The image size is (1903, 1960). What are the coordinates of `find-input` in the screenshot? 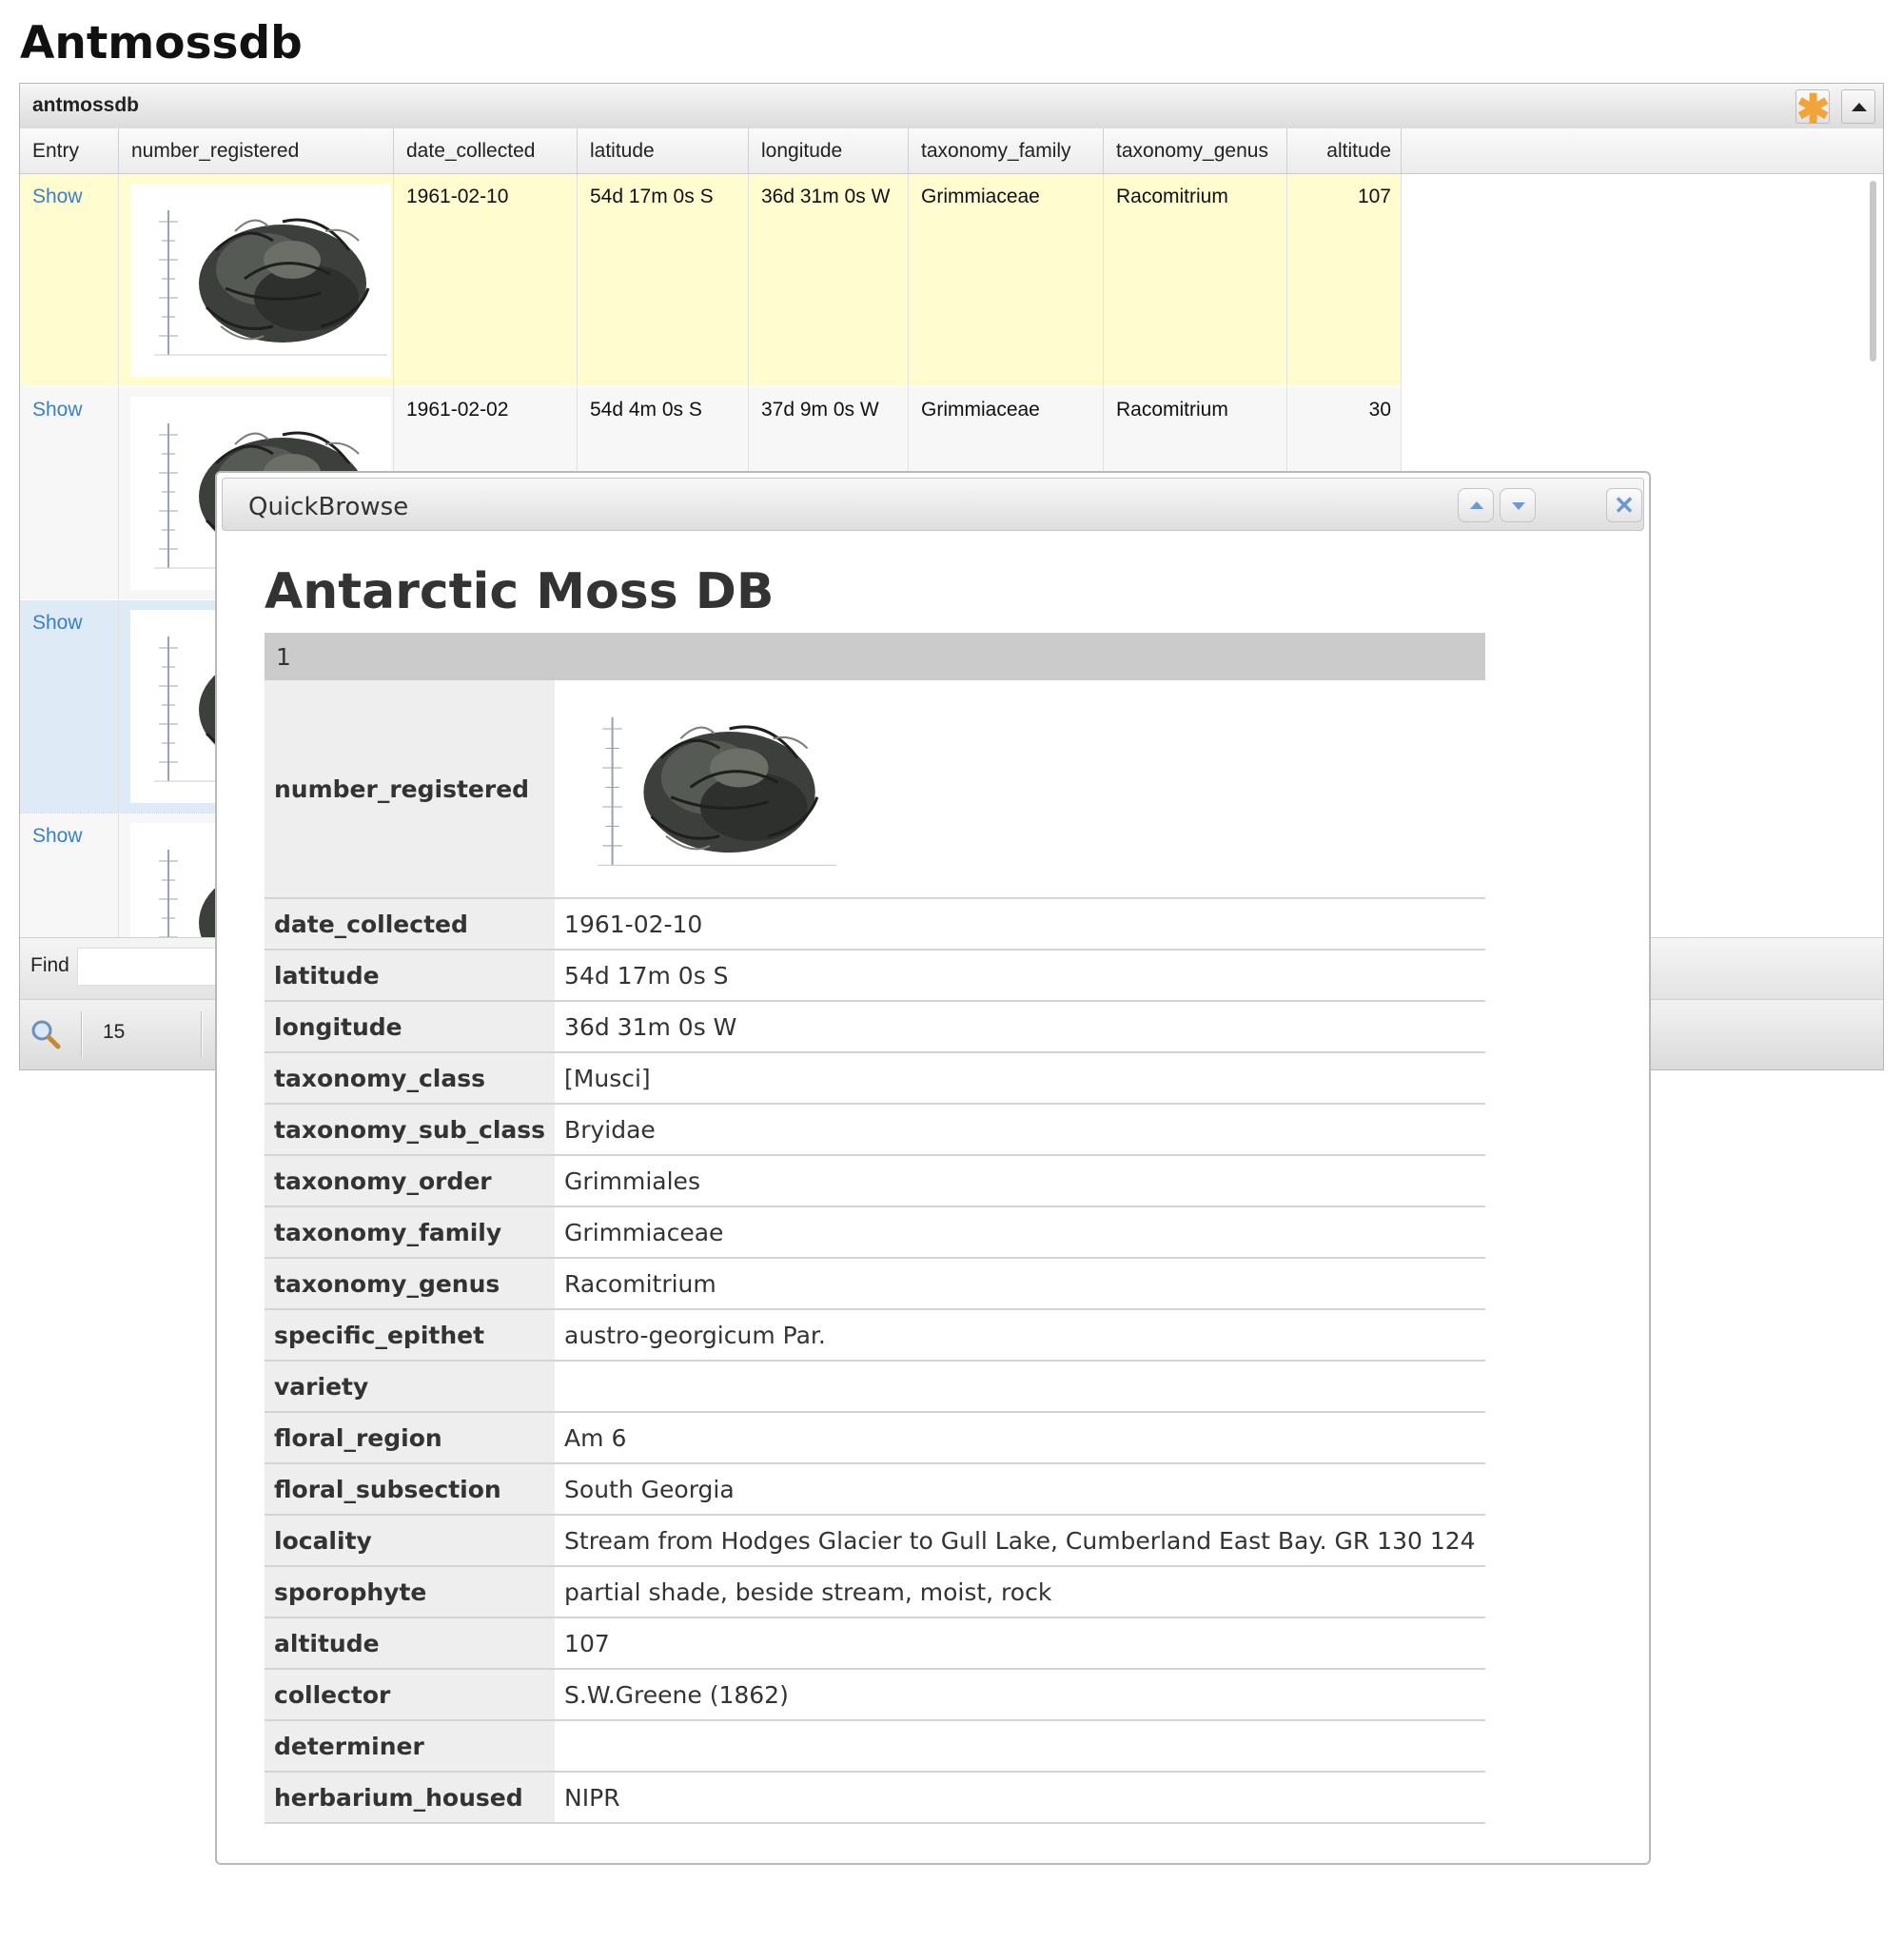 It's located at (153, 967).